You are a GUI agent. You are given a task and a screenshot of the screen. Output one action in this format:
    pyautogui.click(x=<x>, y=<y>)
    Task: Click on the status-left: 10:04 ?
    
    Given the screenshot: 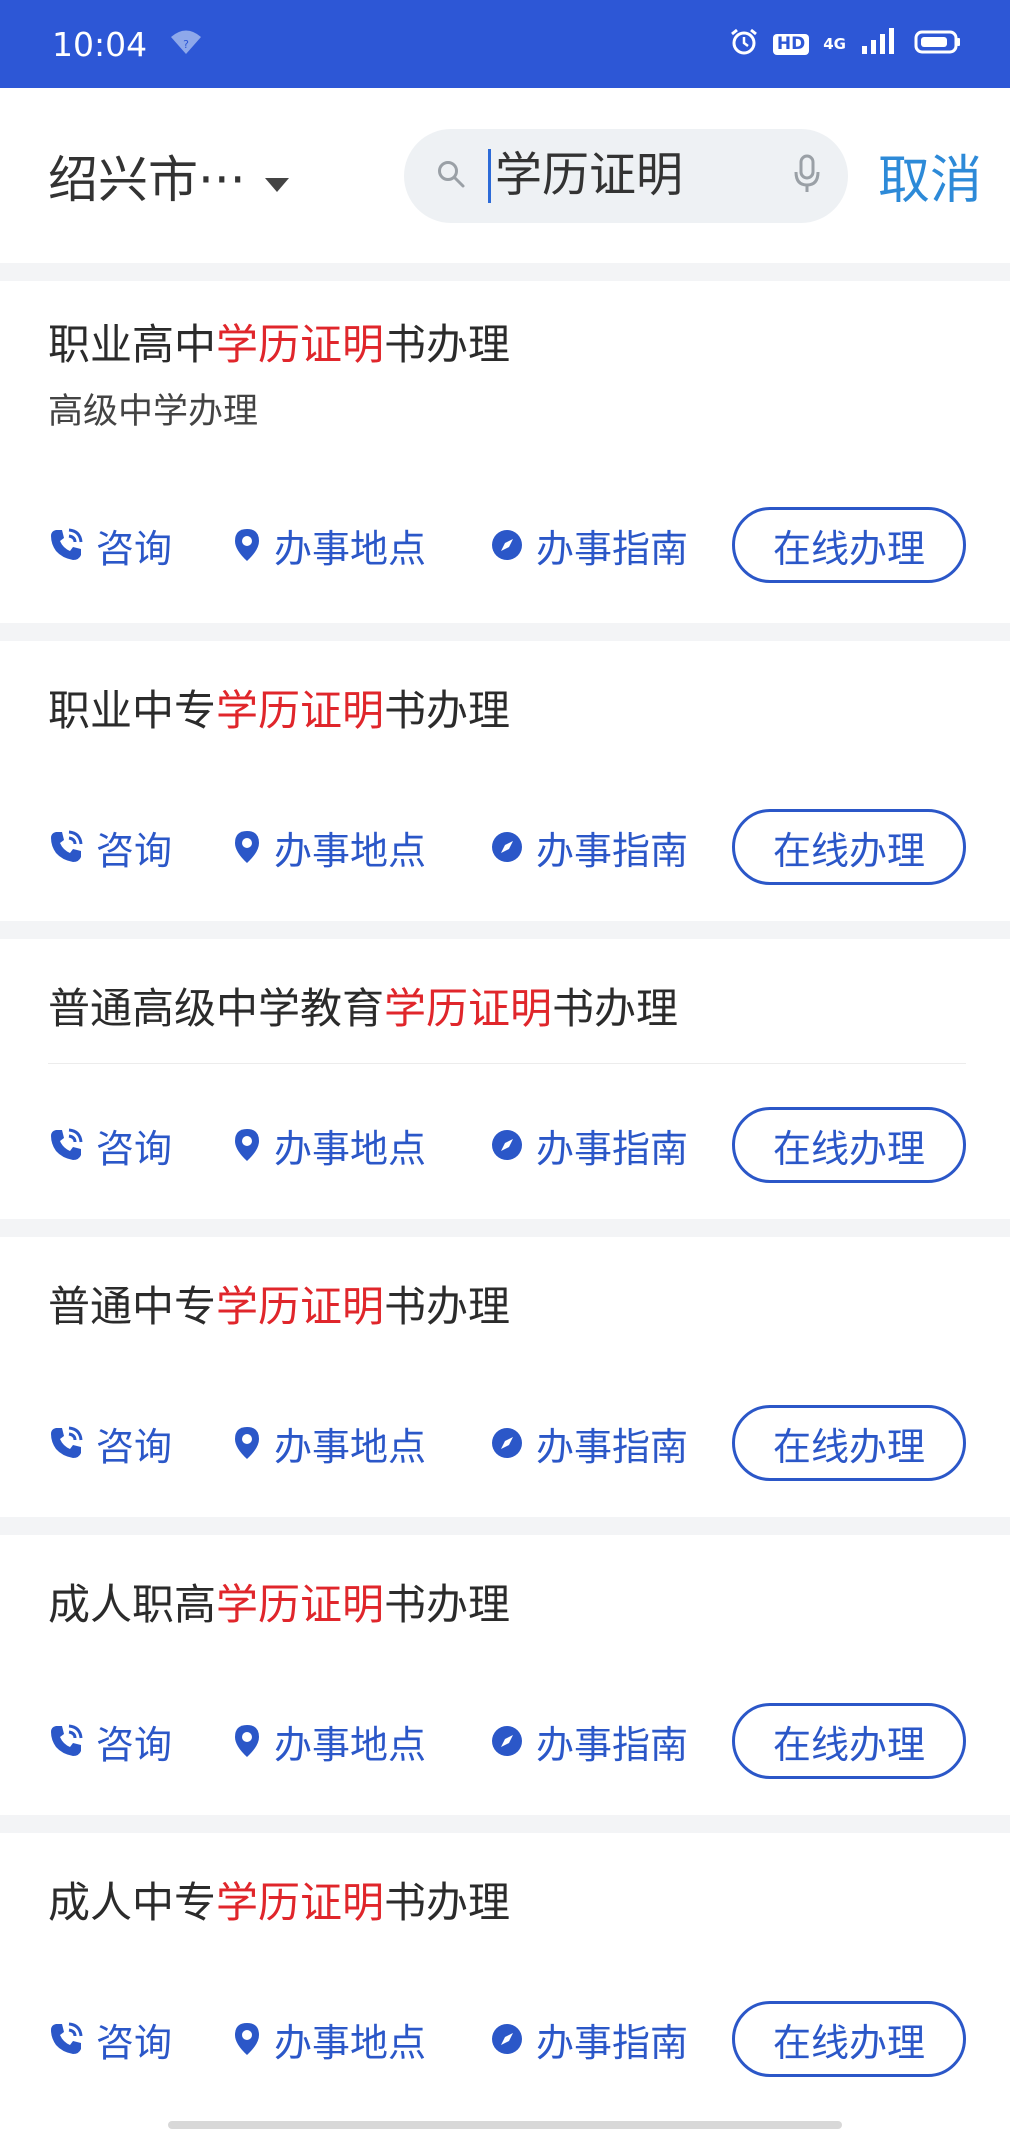 What is the action you would take?
    pyautogui.click(x=127, y=44)
    